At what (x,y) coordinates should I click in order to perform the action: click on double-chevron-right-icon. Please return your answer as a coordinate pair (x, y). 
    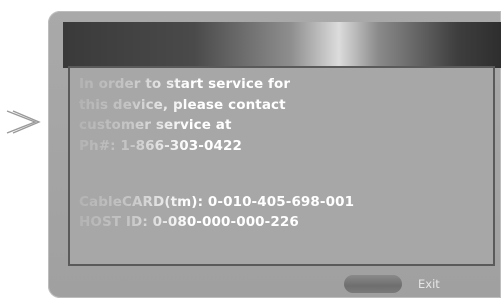
    Looking at the image, I should click on (23, 122).